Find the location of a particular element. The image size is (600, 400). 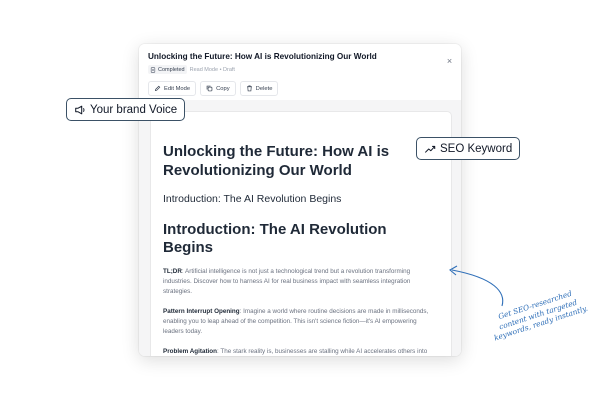

copy-label: Copy is located at coordinates (223, 88).